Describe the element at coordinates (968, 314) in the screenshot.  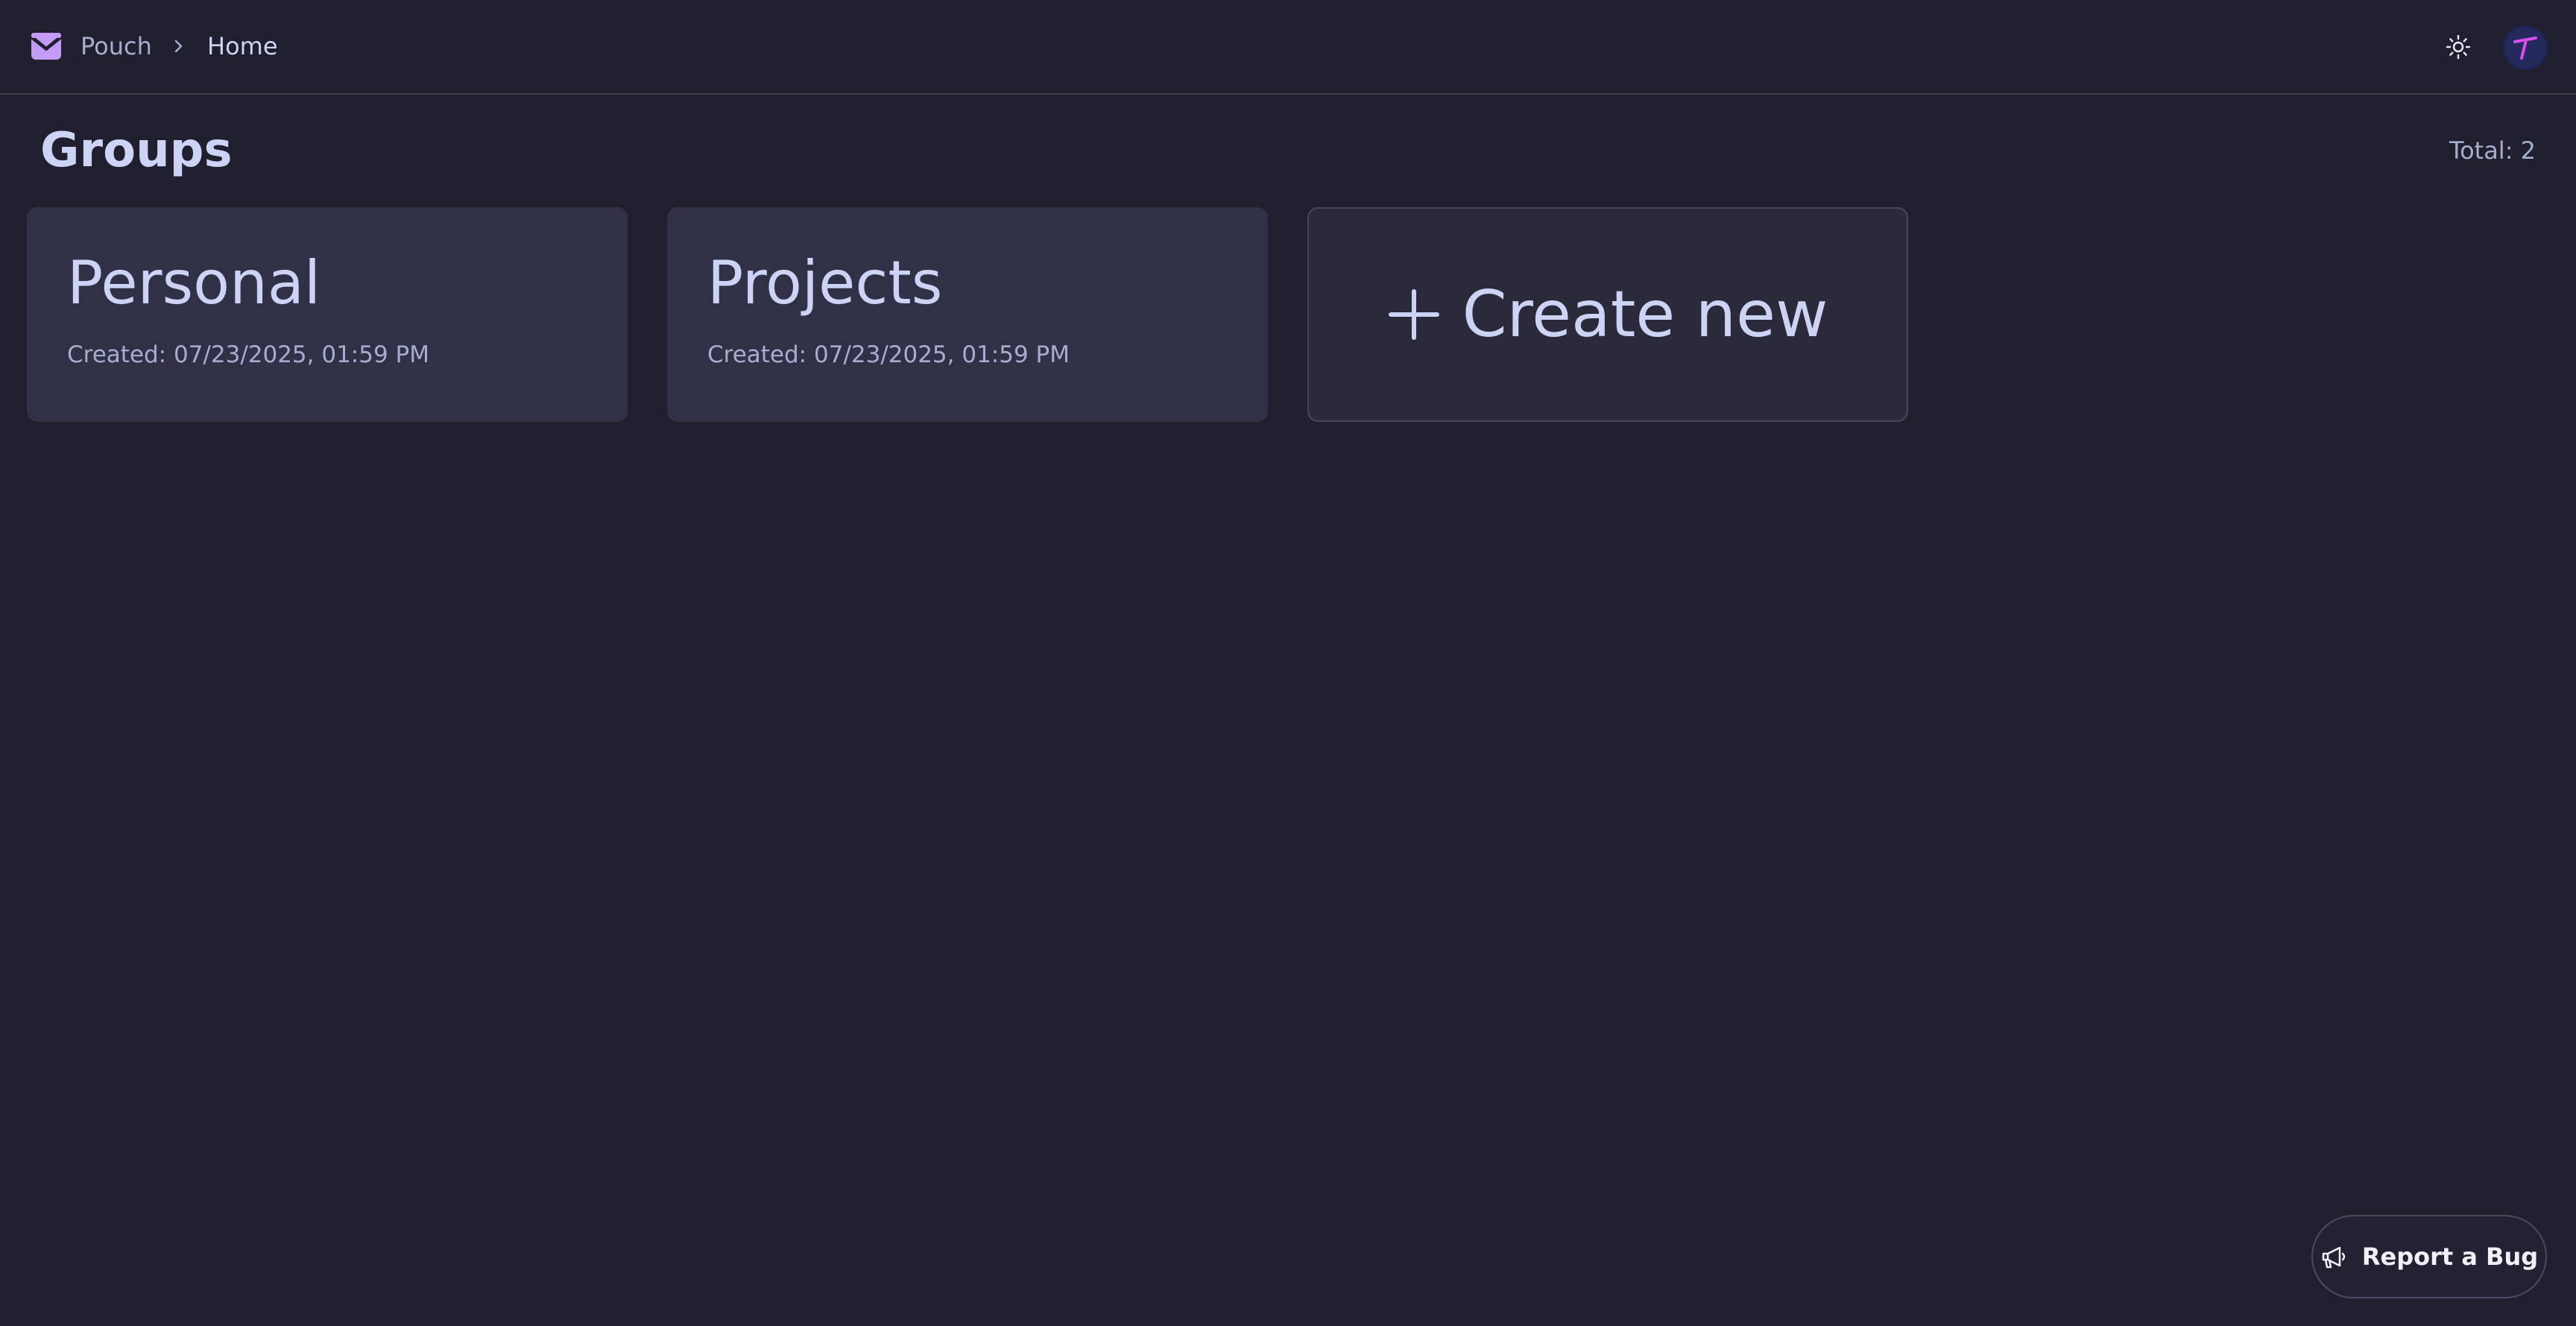
I see `group-card-projects: Projects Created: 07/23/2025, 01:59 PM` at that location.